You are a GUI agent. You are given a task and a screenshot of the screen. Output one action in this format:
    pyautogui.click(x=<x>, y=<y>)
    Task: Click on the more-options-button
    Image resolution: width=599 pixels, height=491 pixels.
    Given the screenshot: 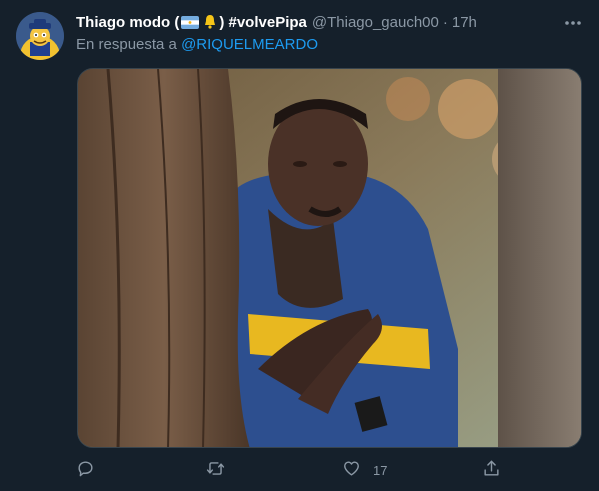 What is the action you would take?
    pyautogui.click(x=573, y=22)
    